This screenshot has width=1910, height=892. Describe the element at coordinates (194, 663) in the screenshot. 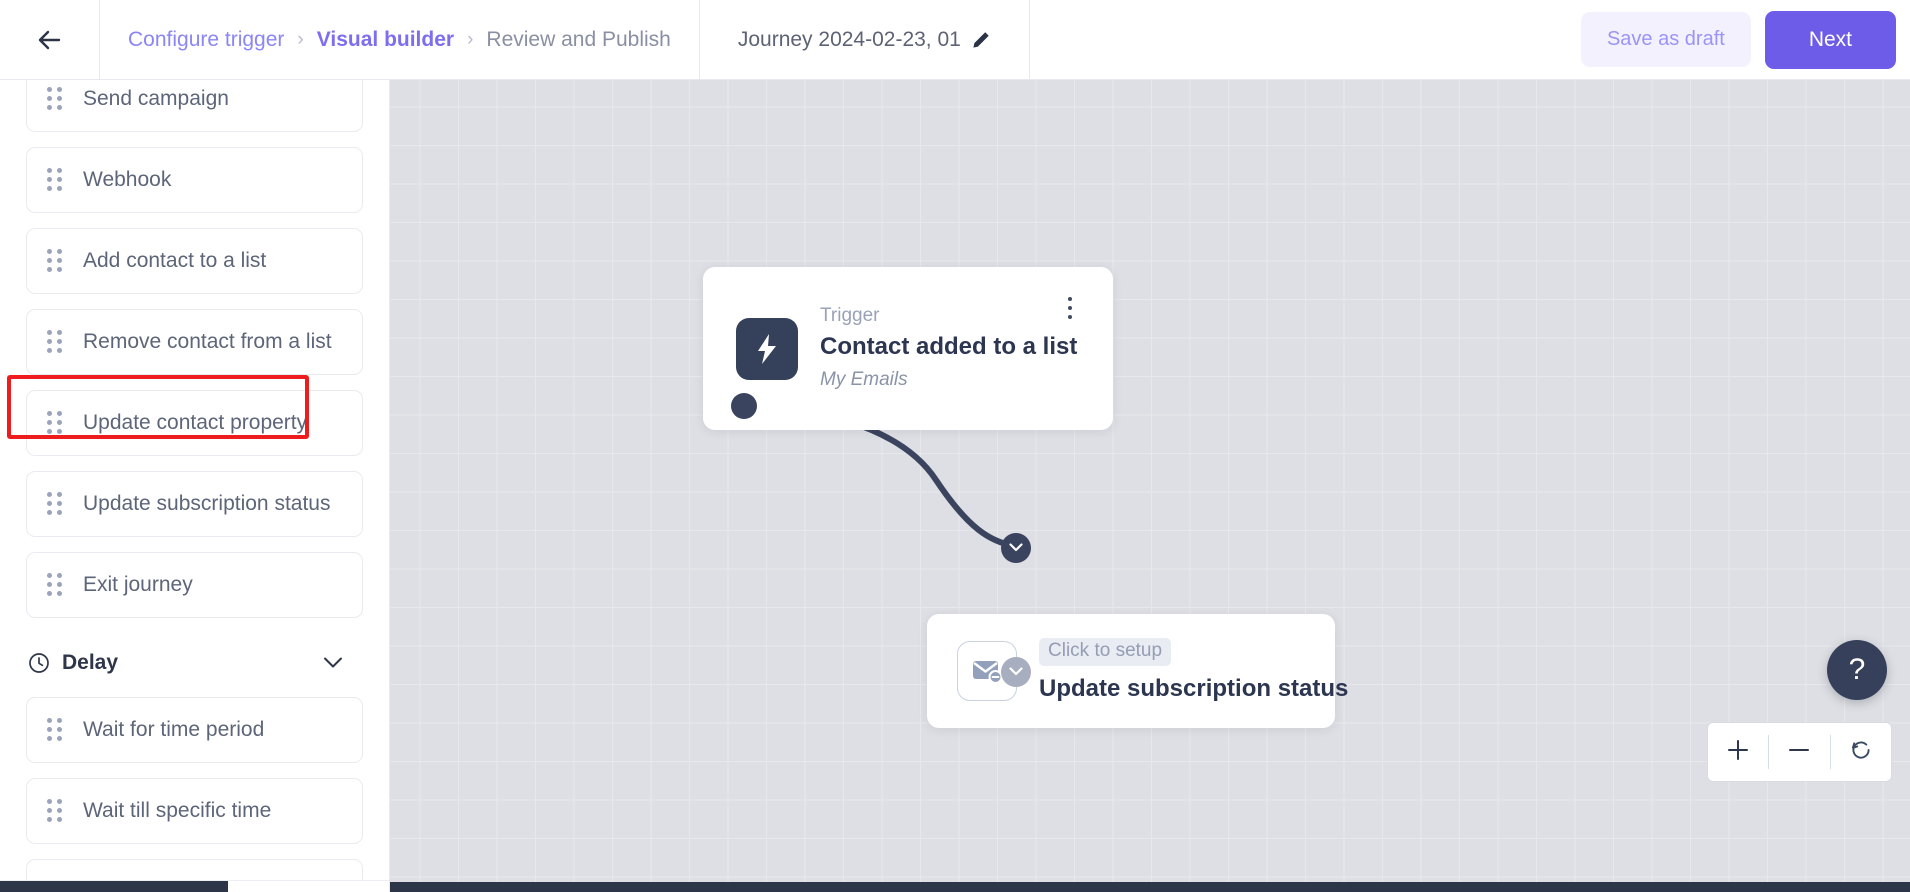

I see `sidebar-section-delay: Delay` at that location.